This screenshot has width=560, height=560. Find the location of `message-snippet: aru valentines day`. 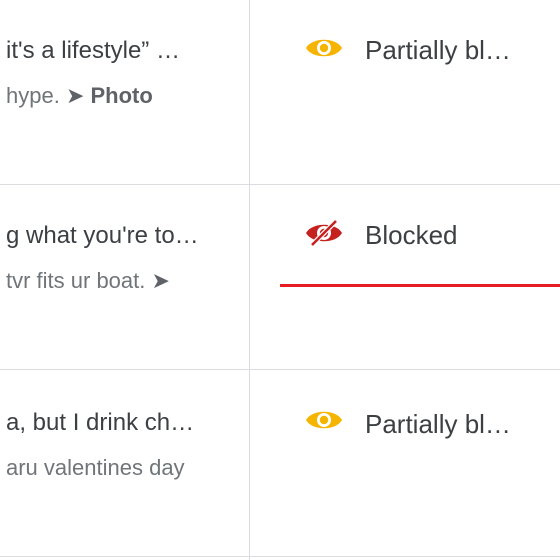

message-snippet: aru valentines day is located at coordinates (125, 468).